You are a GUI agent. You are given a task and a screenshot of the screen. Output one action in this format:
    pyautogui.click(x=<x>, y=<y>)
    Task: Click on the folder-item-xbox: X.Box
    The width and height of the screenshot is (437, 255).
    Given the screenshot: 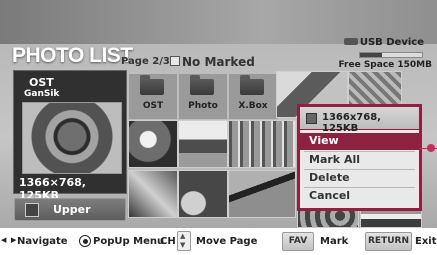 What is the action you would take?
    pyautogui.click(x=253, y=96)
    